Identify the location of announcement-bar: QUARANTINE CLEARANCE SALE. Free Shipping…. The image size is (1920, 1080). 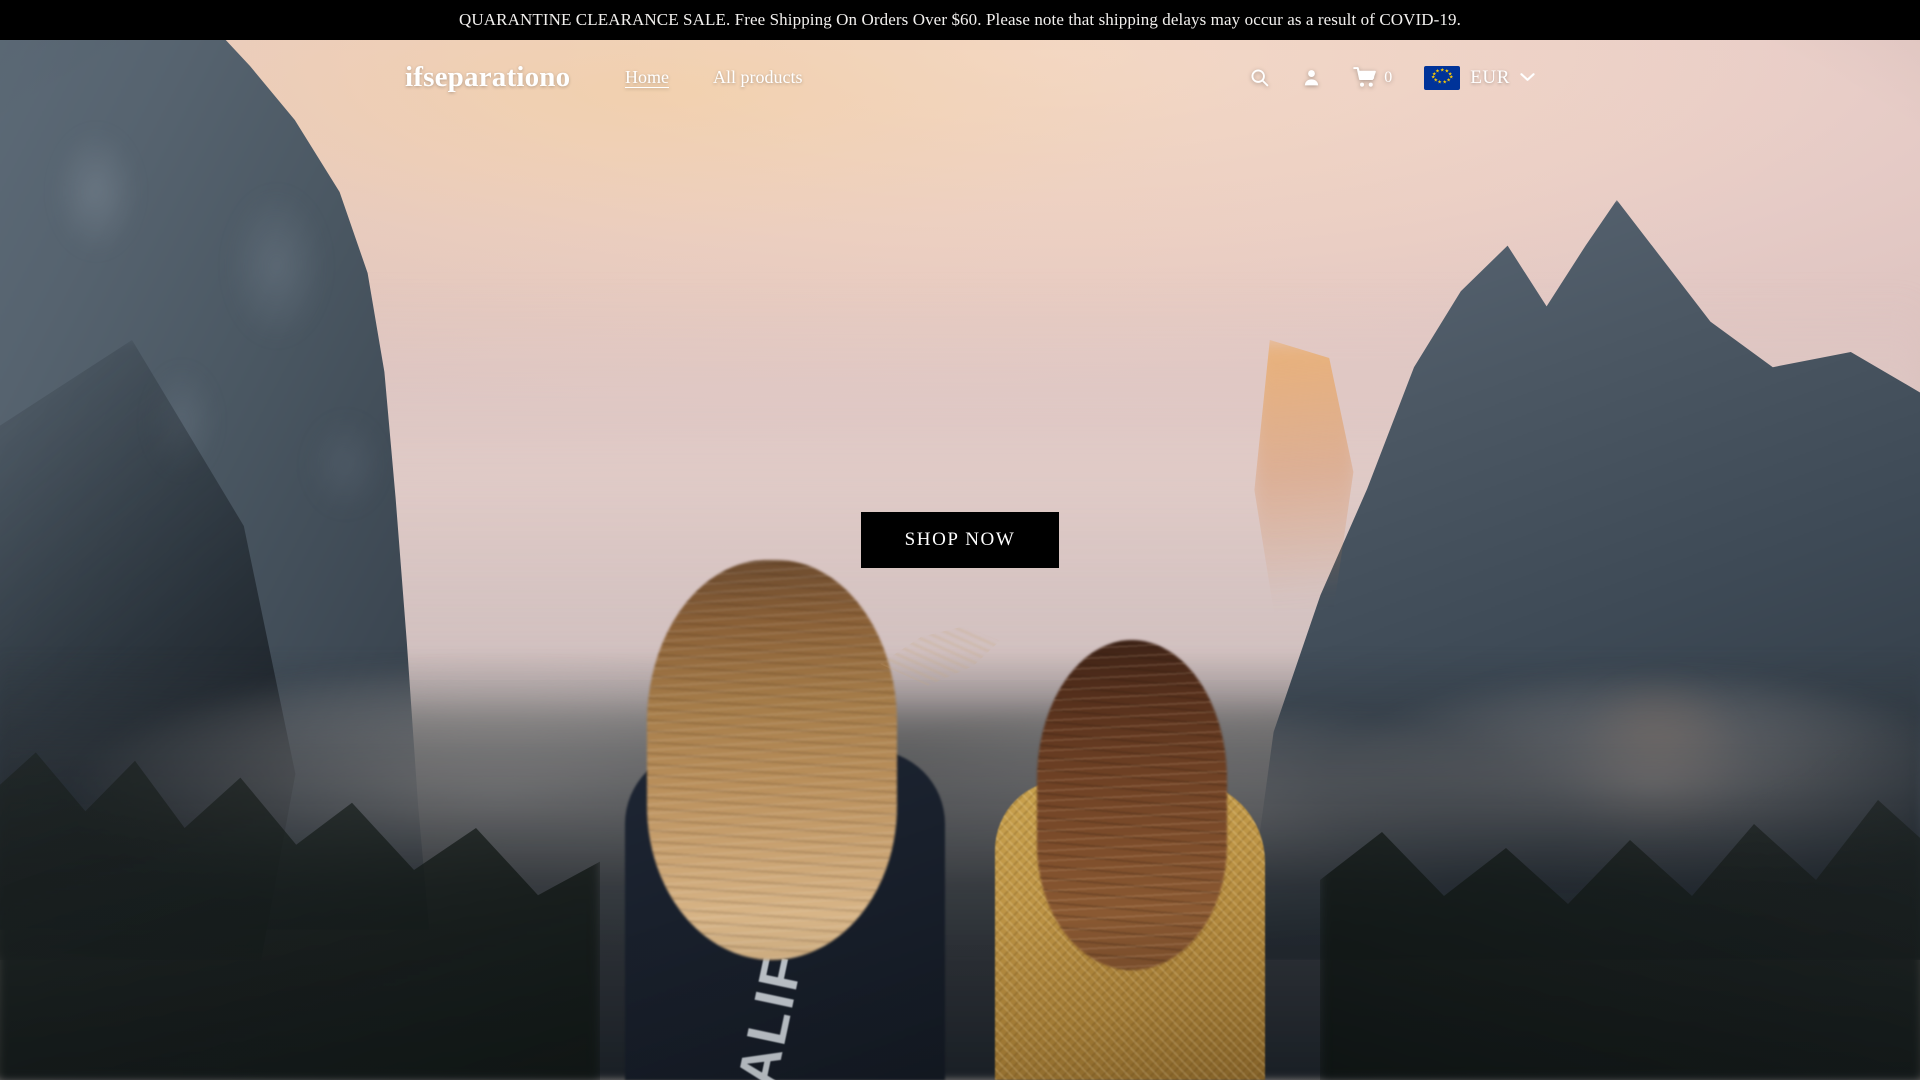
(960, 20).